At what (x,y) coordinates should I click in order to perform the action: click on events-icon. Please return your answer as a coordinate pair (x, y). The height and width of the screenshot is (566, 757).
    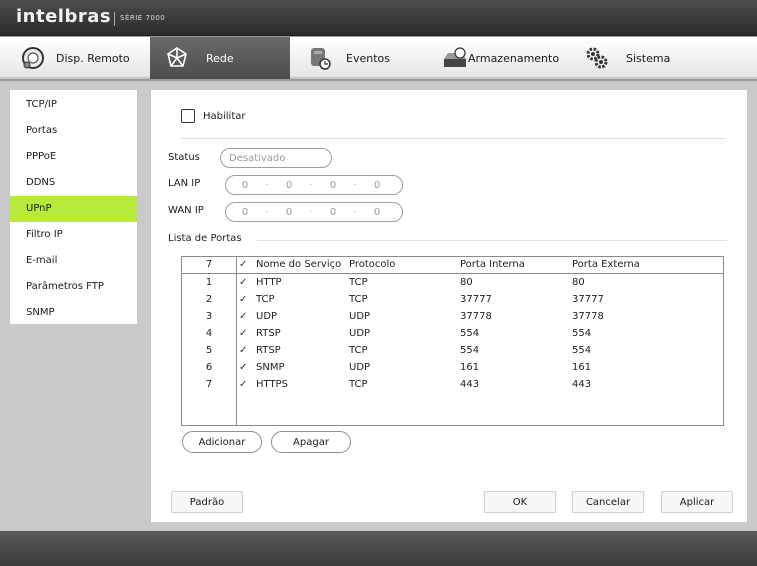
    Looking at the image, I should click on (321, 59).